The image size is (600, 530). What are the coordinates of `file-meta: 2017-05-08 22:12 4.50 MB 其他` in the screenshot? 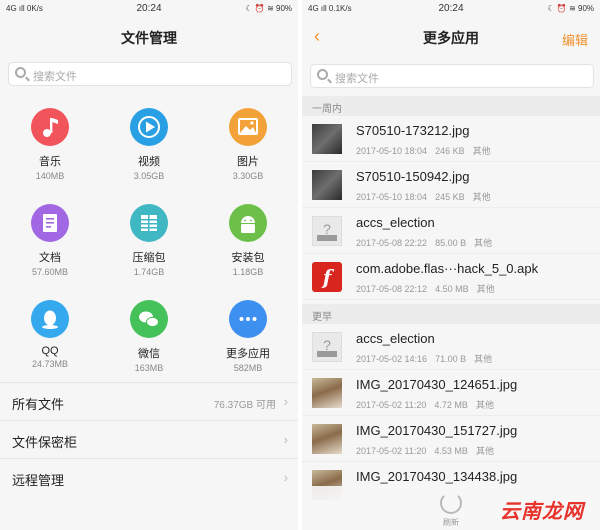 It's located at (429, 288).